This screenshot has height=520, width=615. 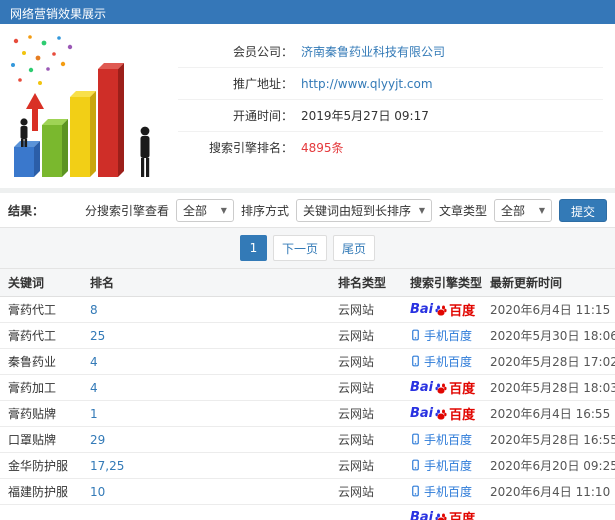 What do you see at coordinates (550, 414) in the screenshot?
I see `update-time-cell: 2020年6月4日 16:55` at bounding box center [550, 414].